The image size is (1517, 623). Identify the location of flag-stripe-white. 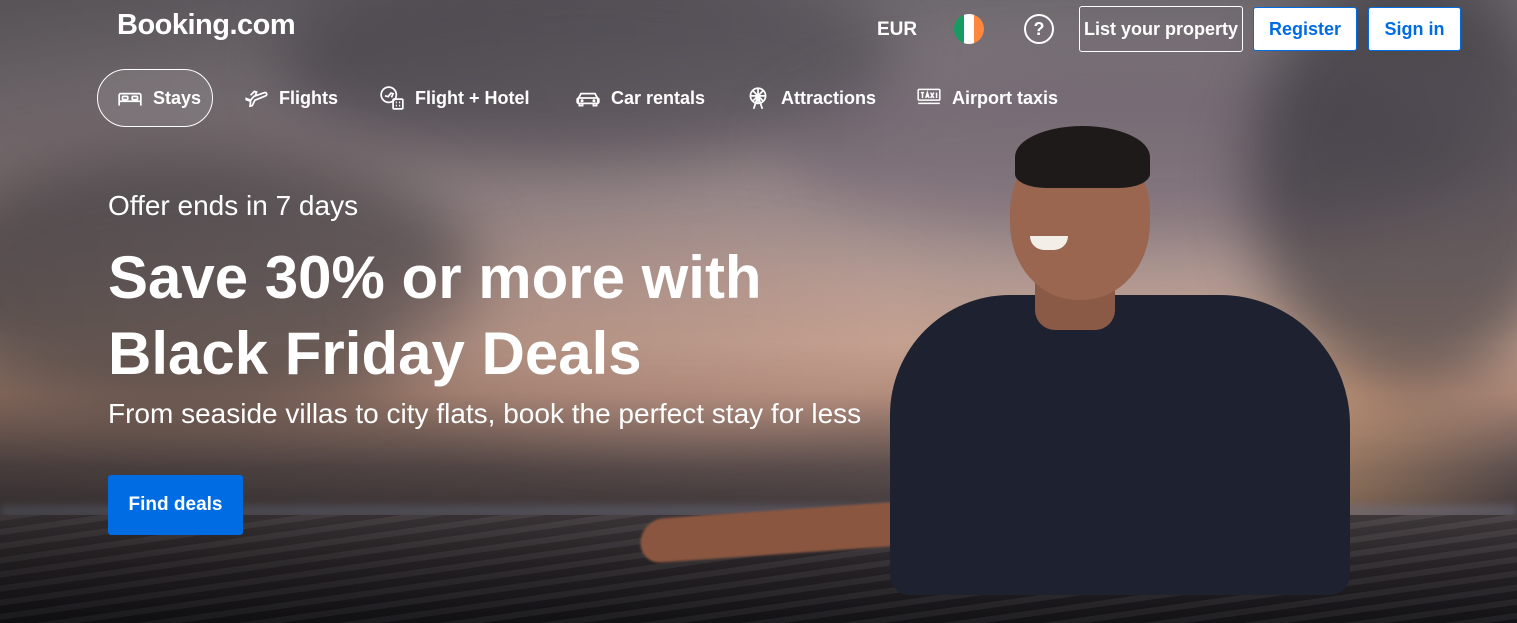
(969, 29).